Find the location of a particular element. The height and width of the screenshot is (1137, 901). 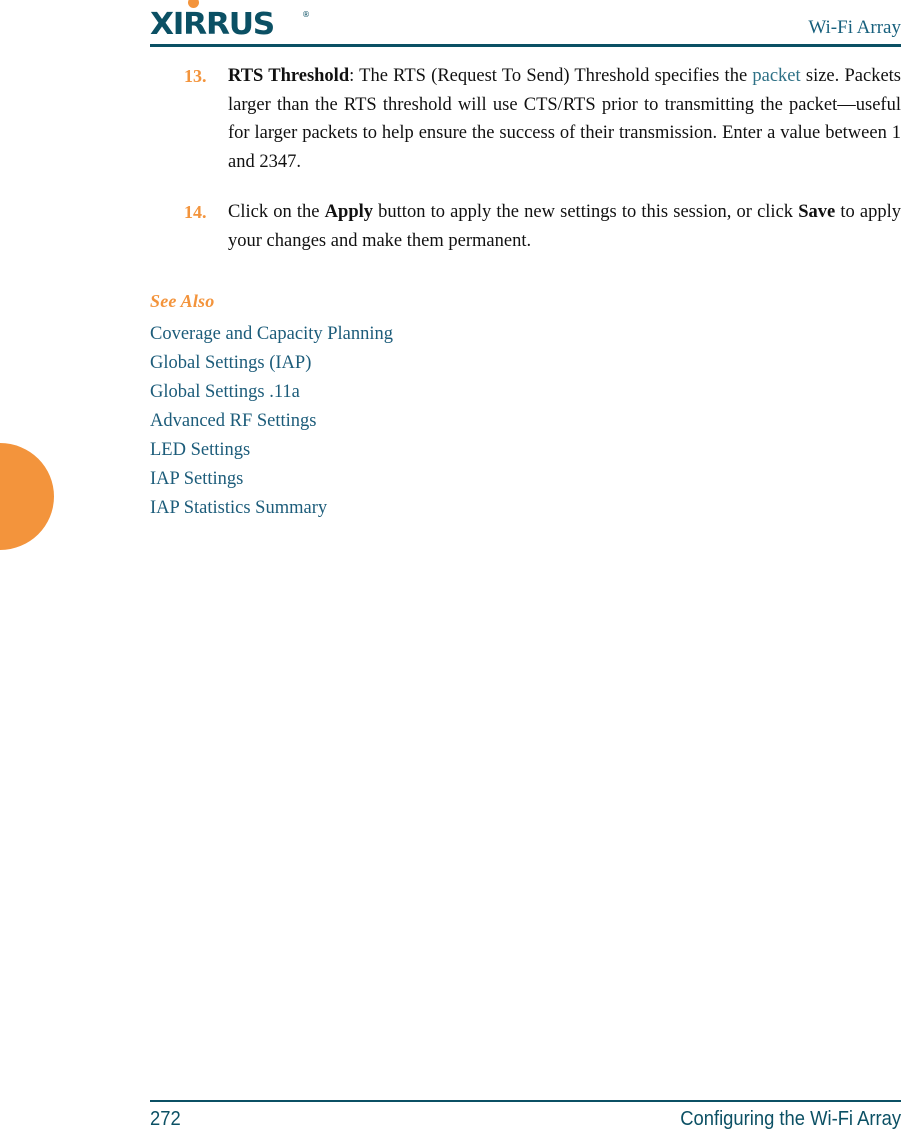

footer-chapter-label: Configuring the Wi-Fi Array is located at coordinates (790, 1119).